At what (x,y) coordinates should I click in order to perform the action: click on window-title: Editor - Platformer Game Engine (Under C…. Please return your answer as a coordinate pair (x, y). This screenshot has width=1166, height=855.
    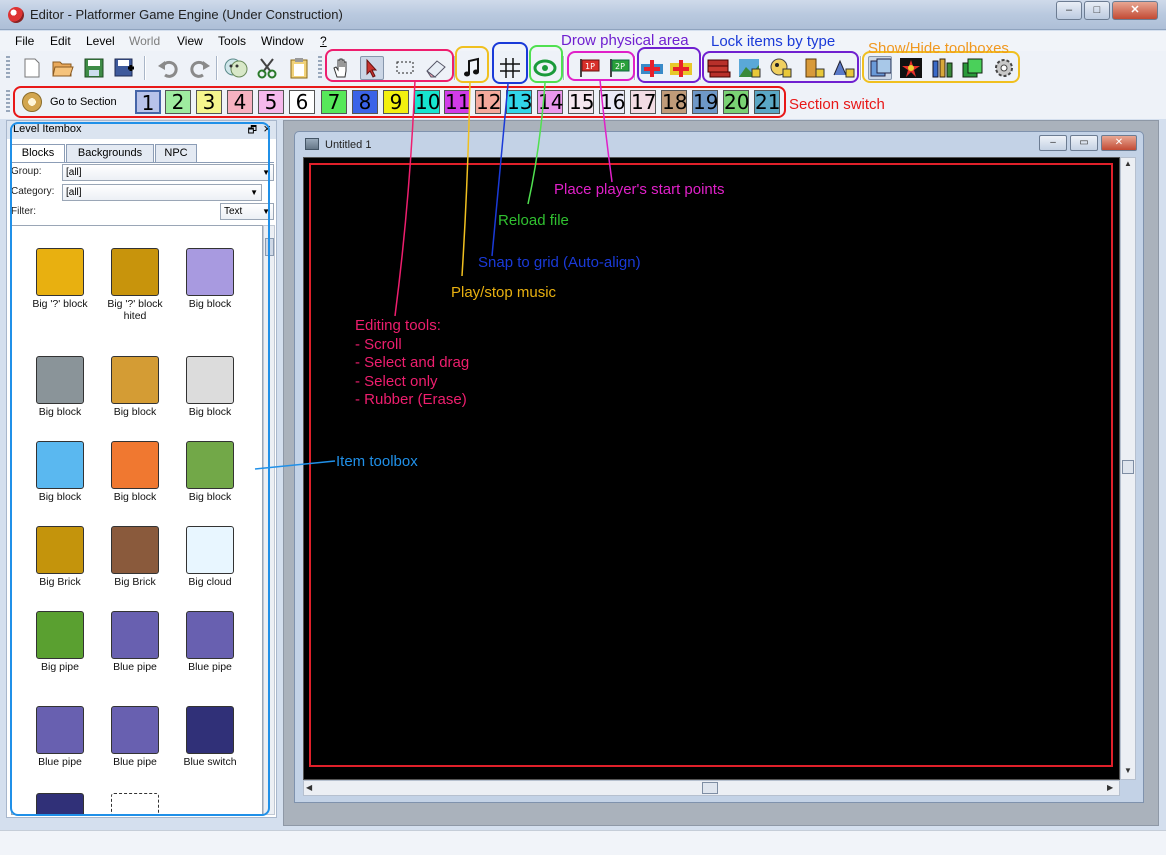
    Looking at the image, I should click on (186, 14).